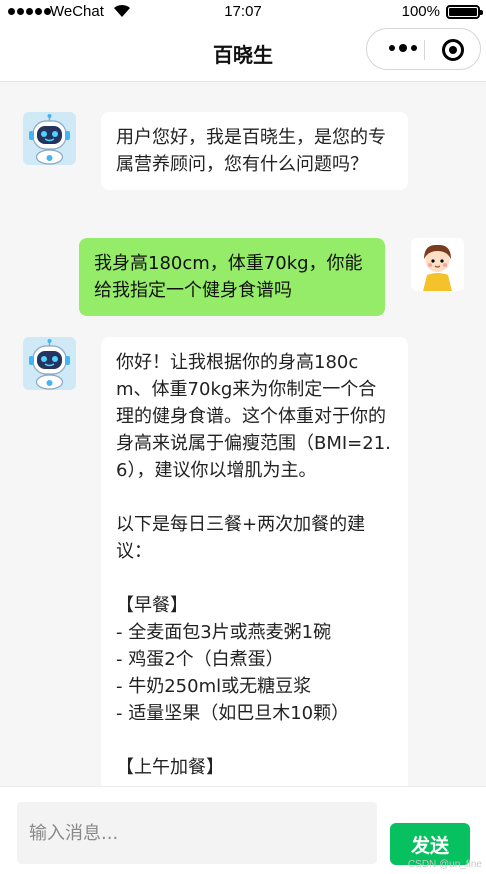  What do you see at coordinates (243, 12) in the screenshot?
I see `status-bar: WeChat 17:07 100%` at bounding box center [243, 12].